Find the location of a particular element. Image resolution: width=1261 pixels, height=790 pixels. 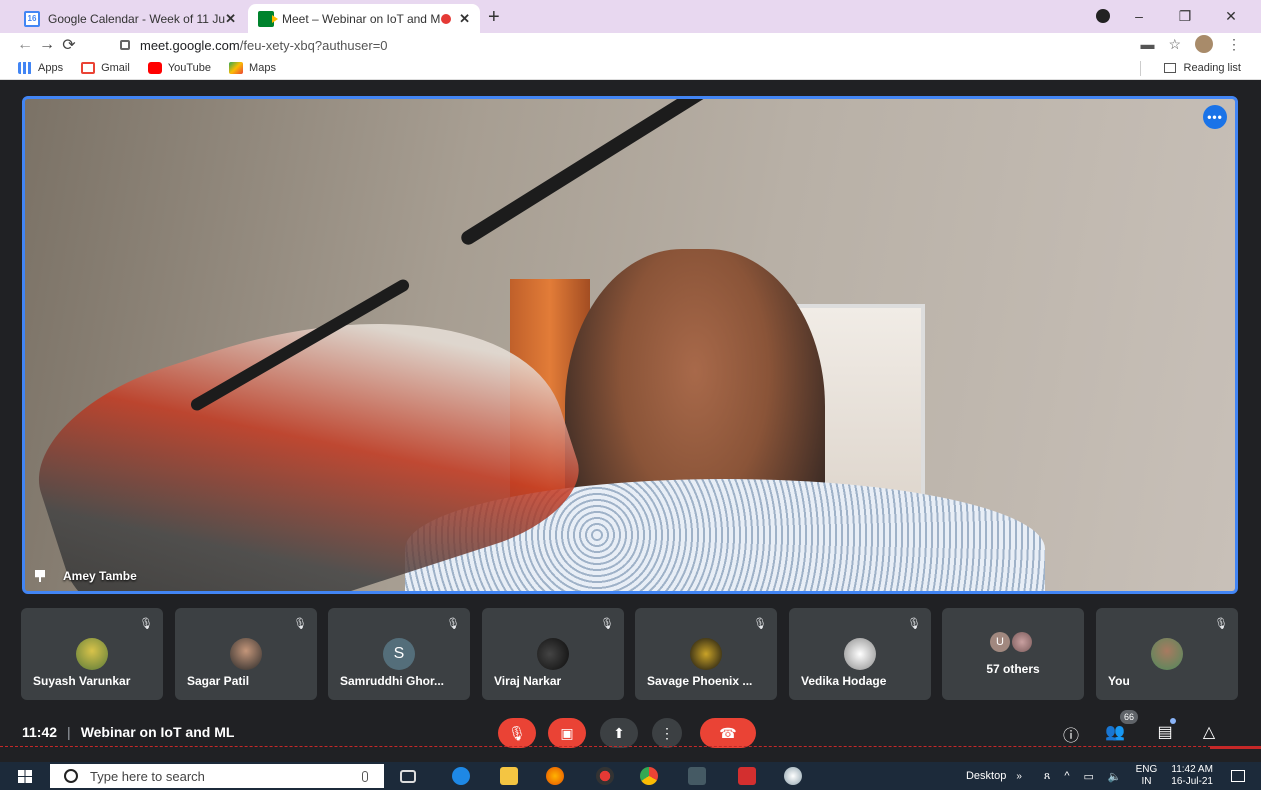

language-indicator: ENG IN is located at coordinates (1147, 776).